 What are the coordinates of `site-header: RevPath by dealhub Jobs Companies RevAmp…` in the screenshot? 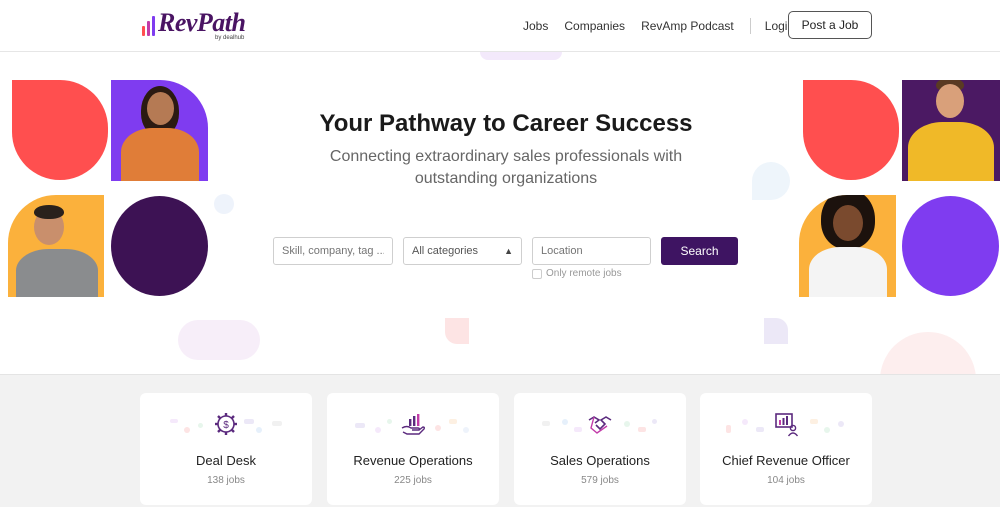 It's located at (500, 26).